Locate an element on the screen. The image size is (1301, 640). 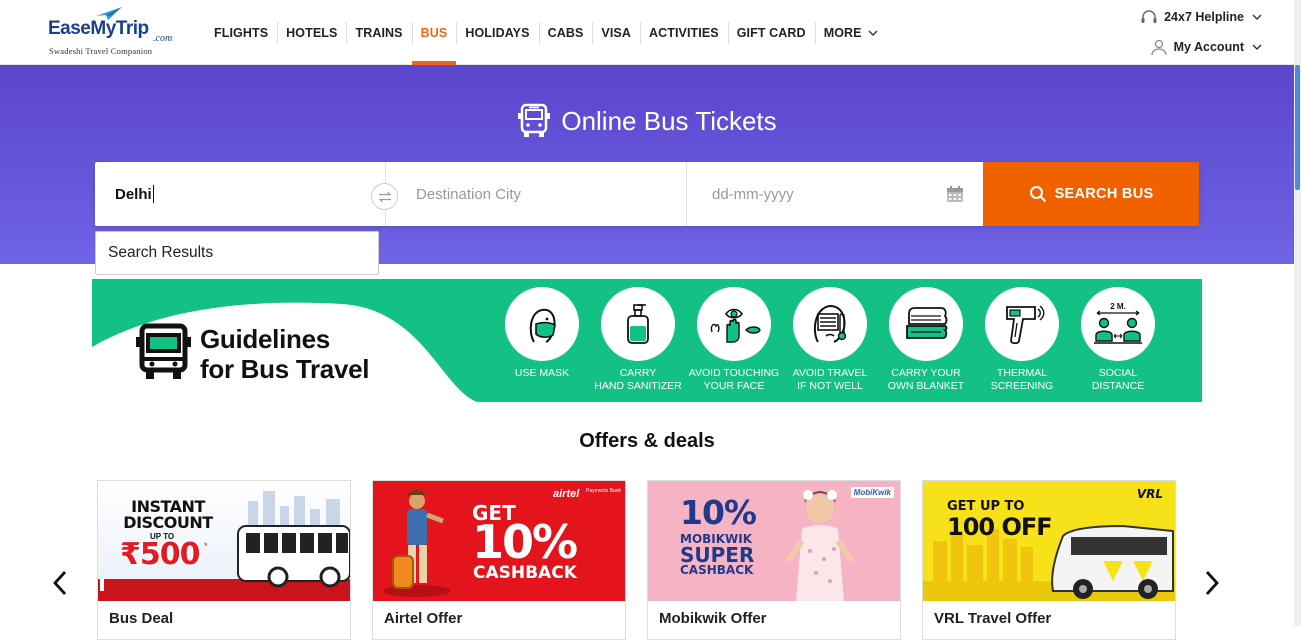
nav-hotels: HOTELS is located at coordinates (311, 32).